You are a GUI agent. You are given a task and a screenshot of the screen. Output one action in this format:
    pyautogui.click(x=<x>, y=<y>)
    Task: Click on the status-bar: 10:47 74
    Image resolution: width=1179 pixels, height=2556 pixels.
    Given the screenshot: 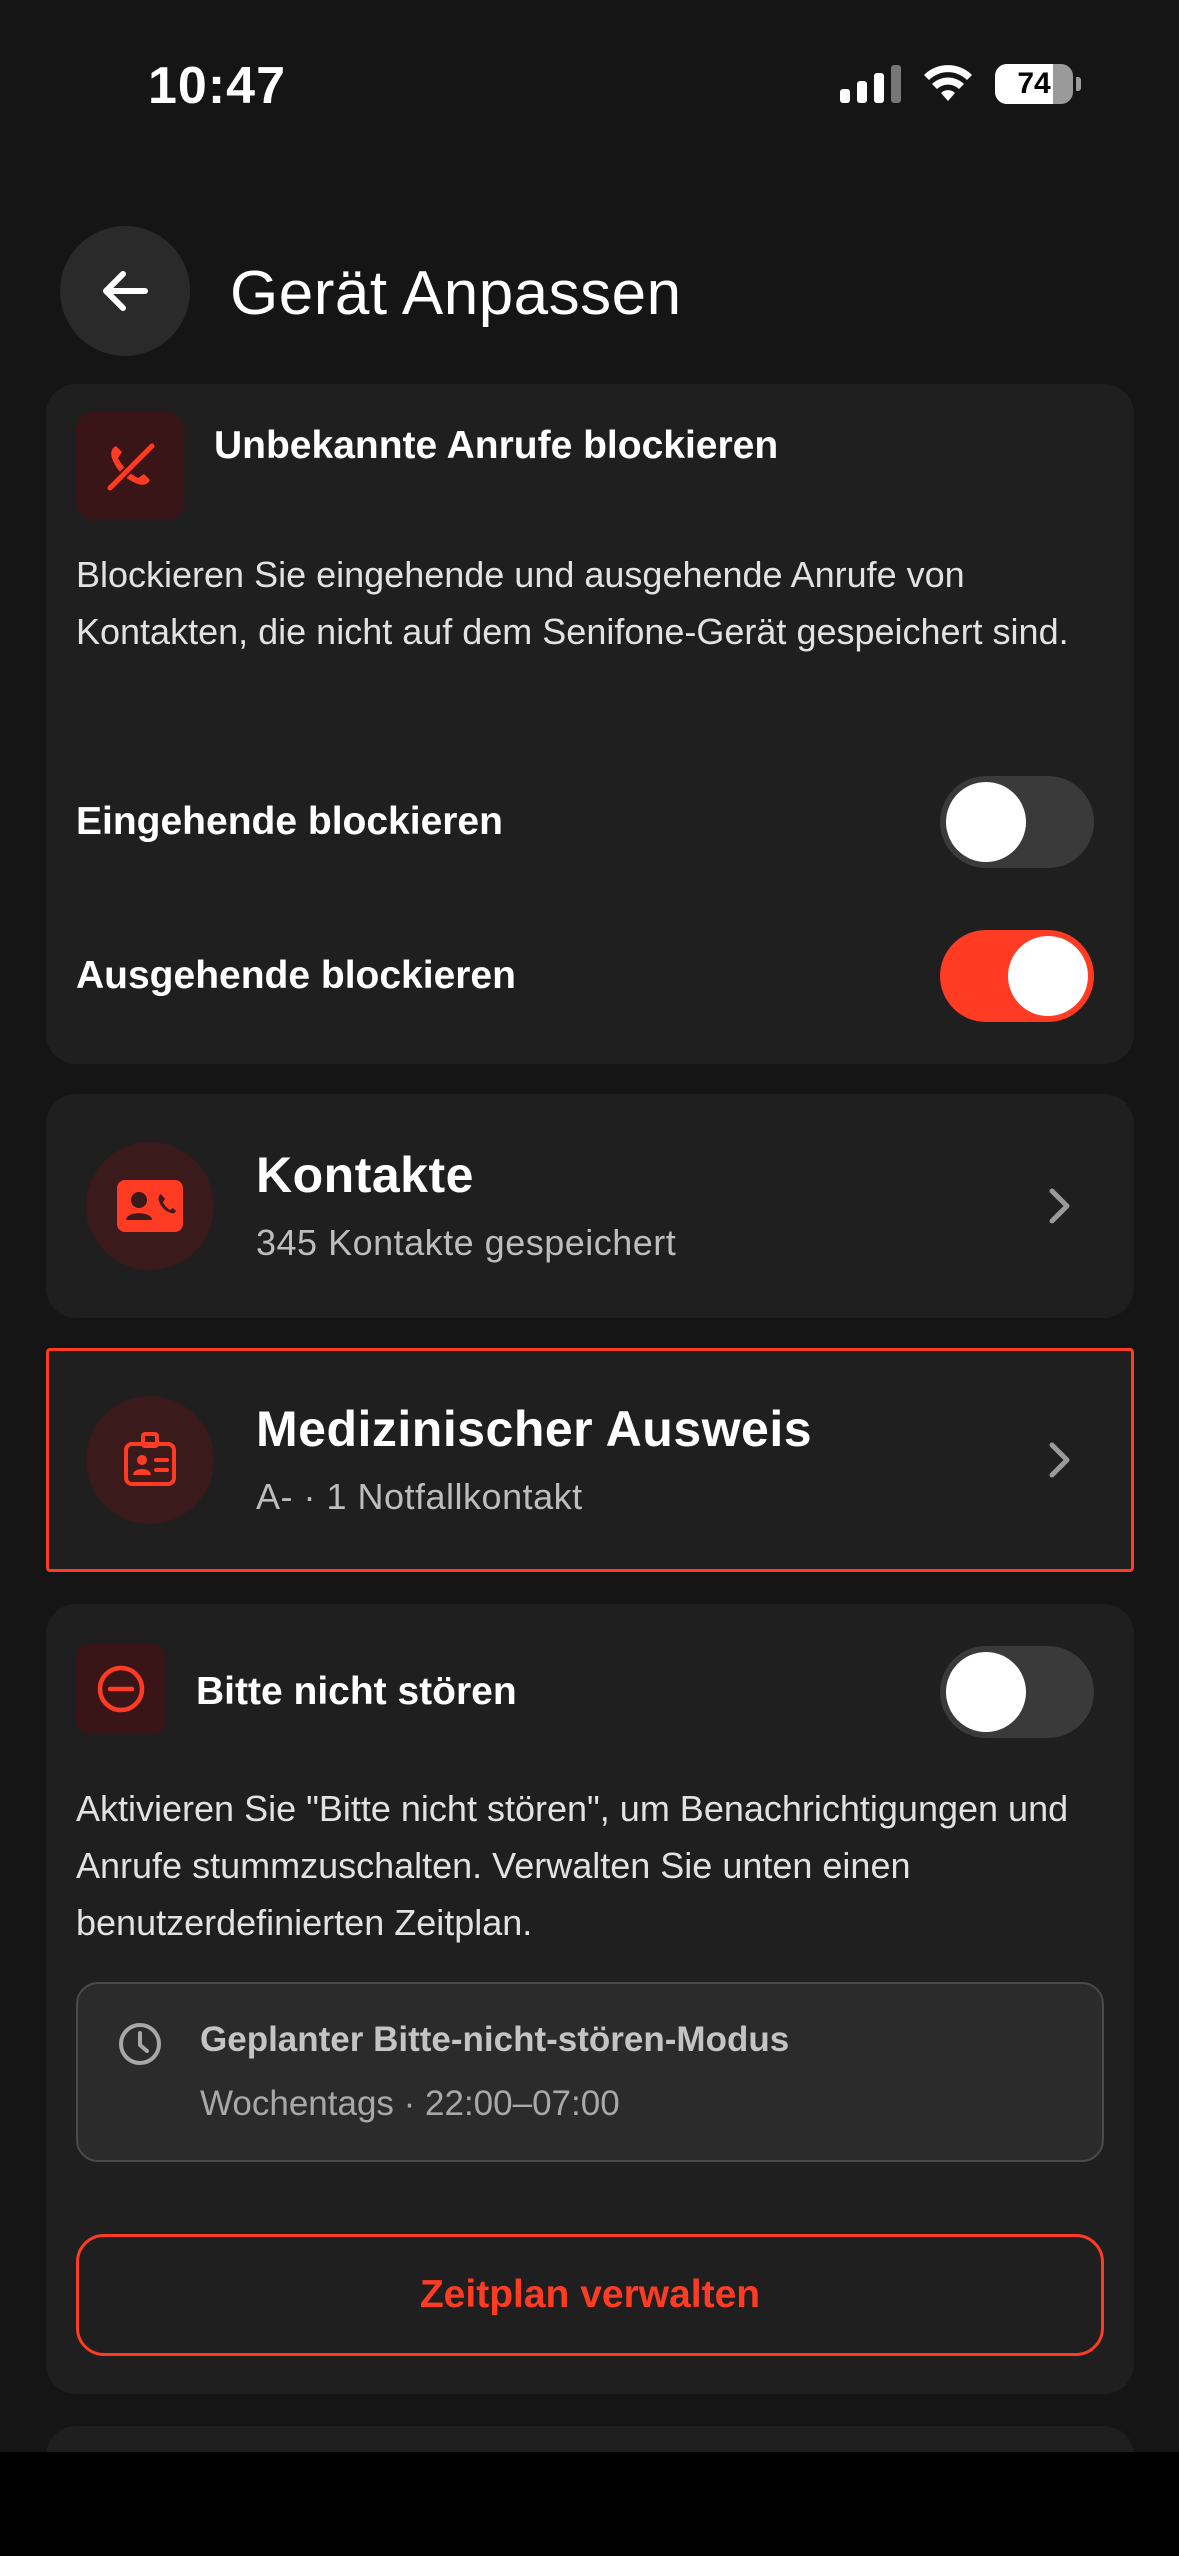 What is the action you would take?
    pyautogui.click(x=589, y=85)
    